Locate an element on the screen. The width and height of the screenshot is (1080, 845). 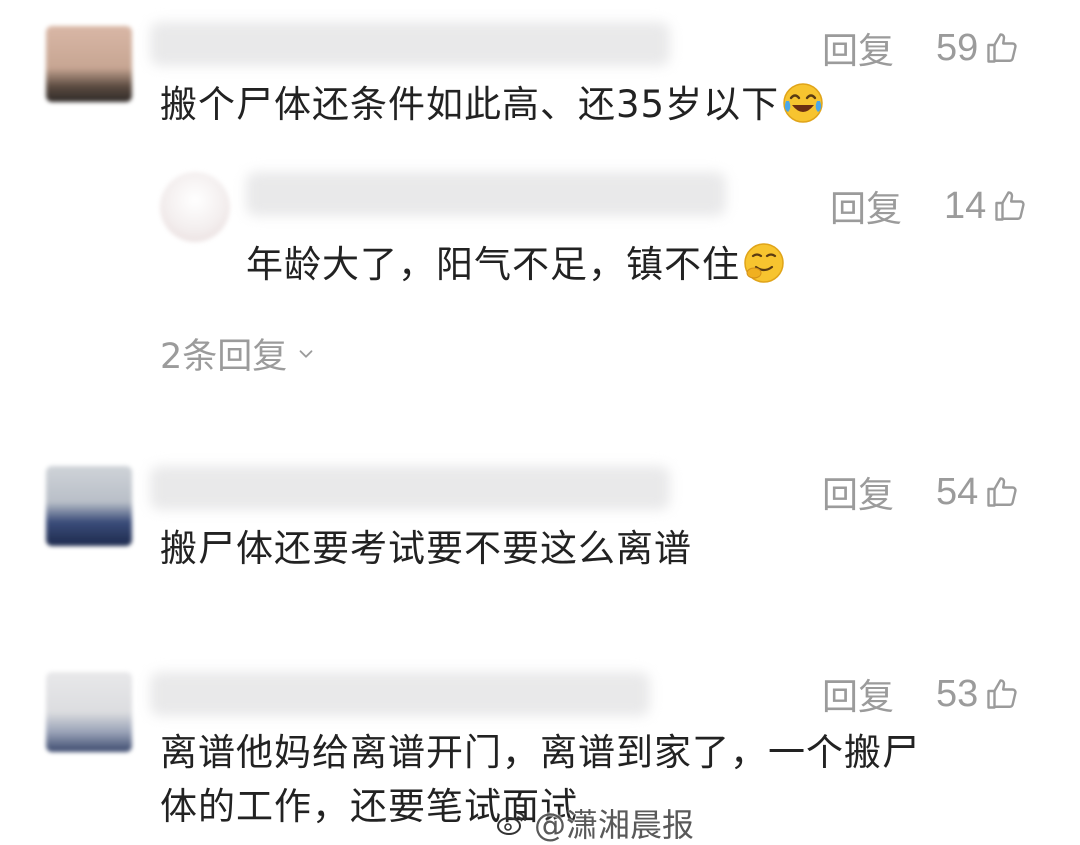
watermark-text: @潇湘晨报 is located at coordinates (614, 825).